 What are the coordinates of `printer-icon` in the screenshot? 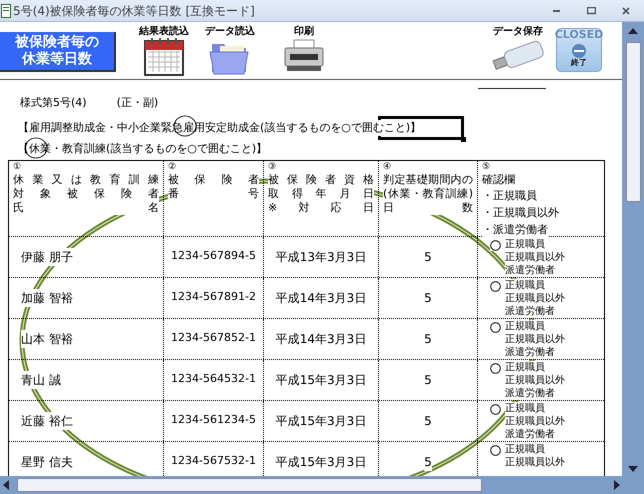 It's located at (304, 56).